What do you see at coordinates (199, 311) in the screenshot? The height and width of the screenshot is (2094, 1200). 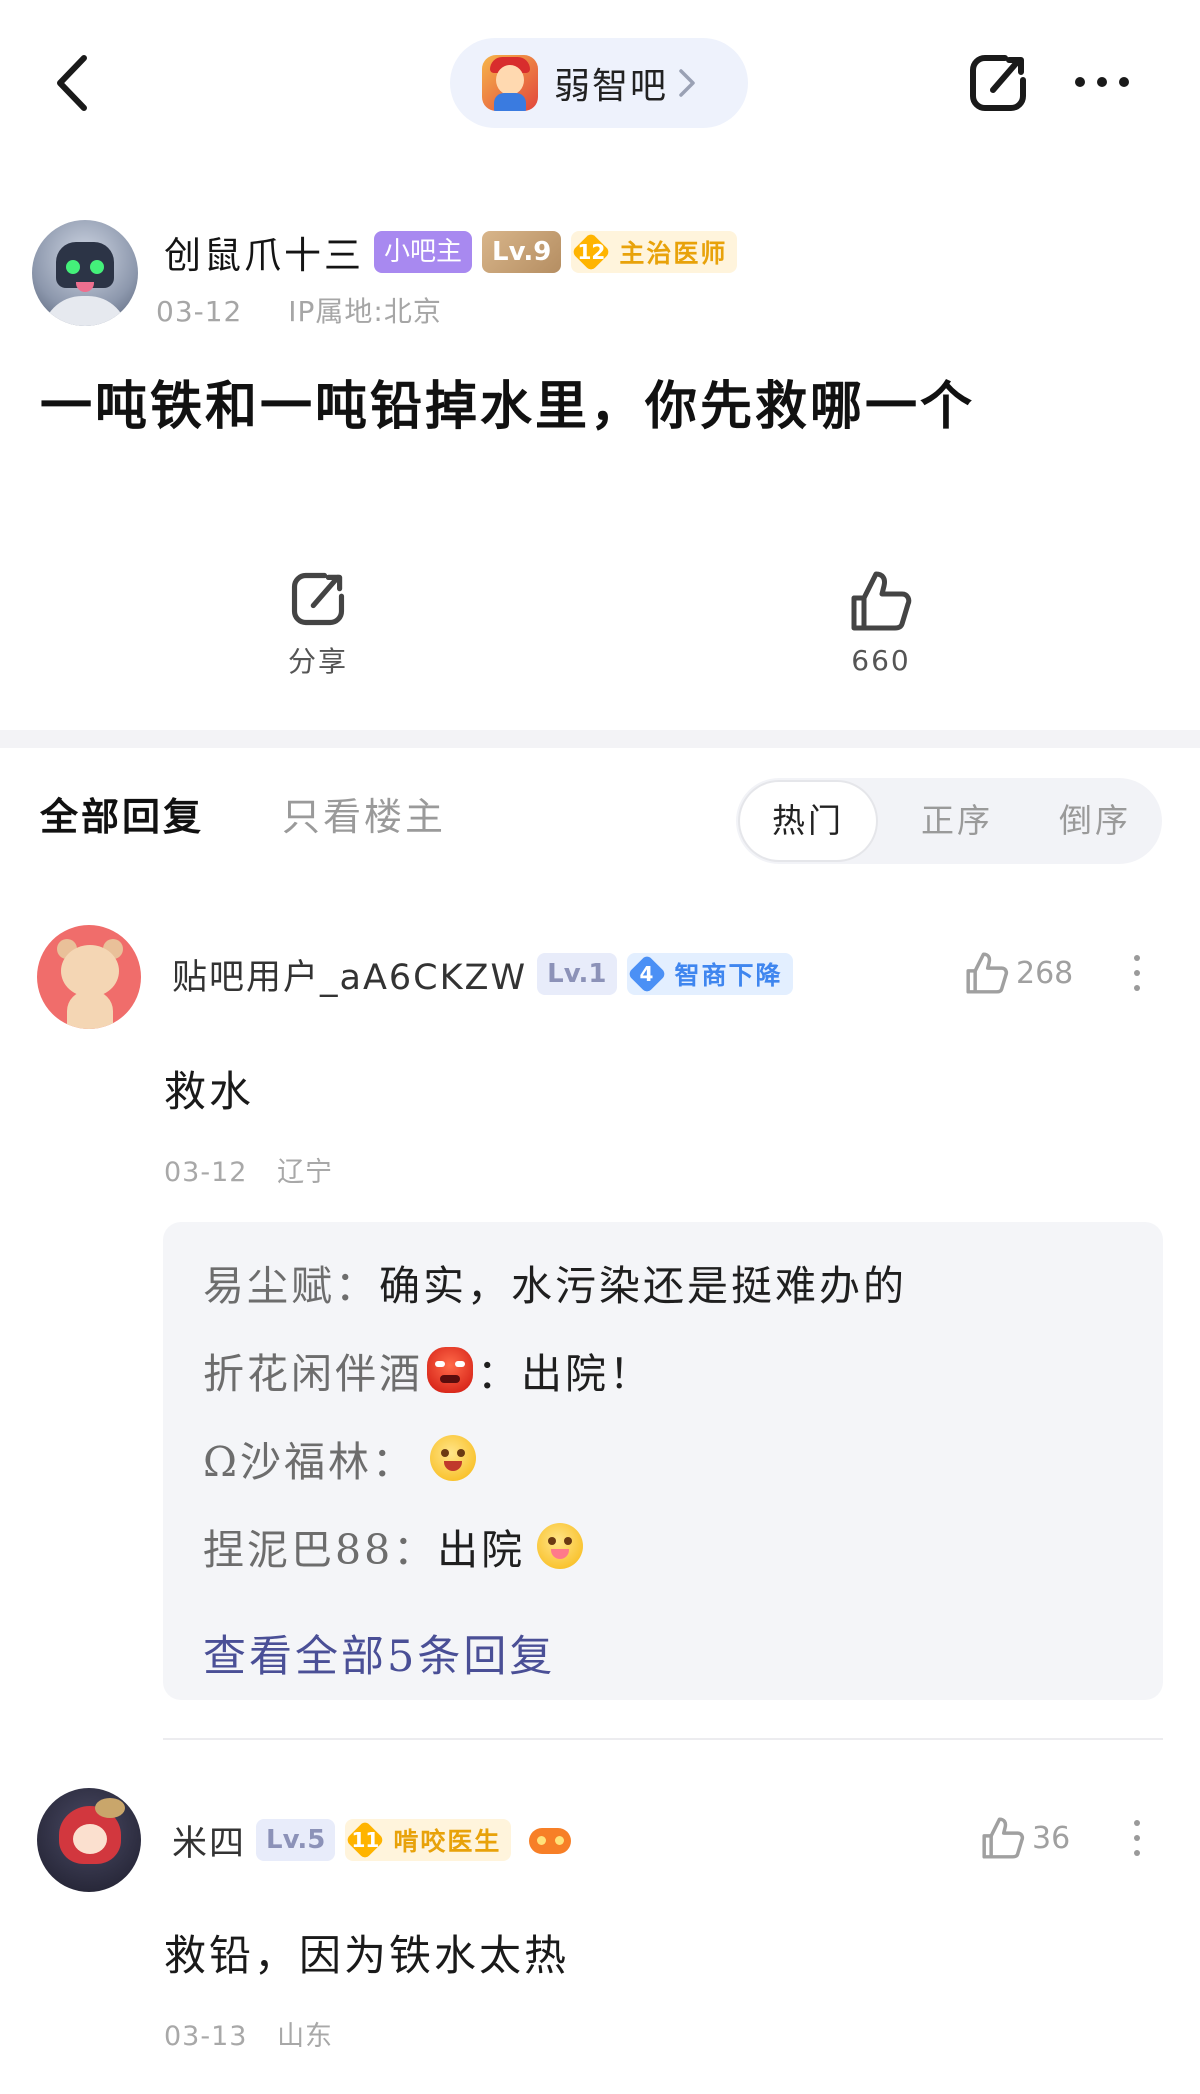 I see `post-date: 03-12` at bounding box center [199, 311].